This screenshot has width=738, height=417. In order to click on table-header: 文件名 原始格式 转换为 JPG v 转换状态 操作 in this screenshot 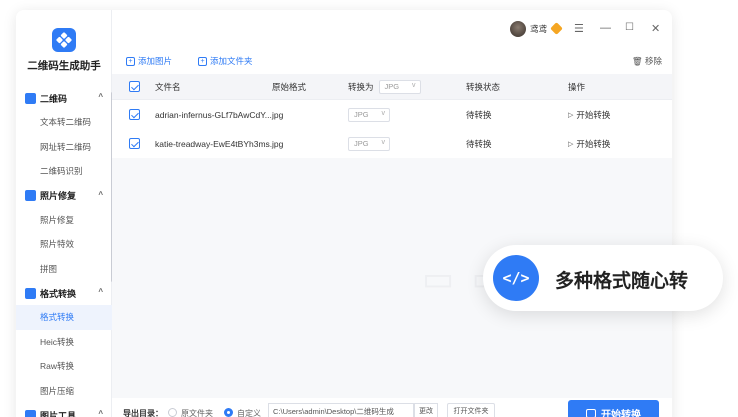, I will do `click(392, 87)`.